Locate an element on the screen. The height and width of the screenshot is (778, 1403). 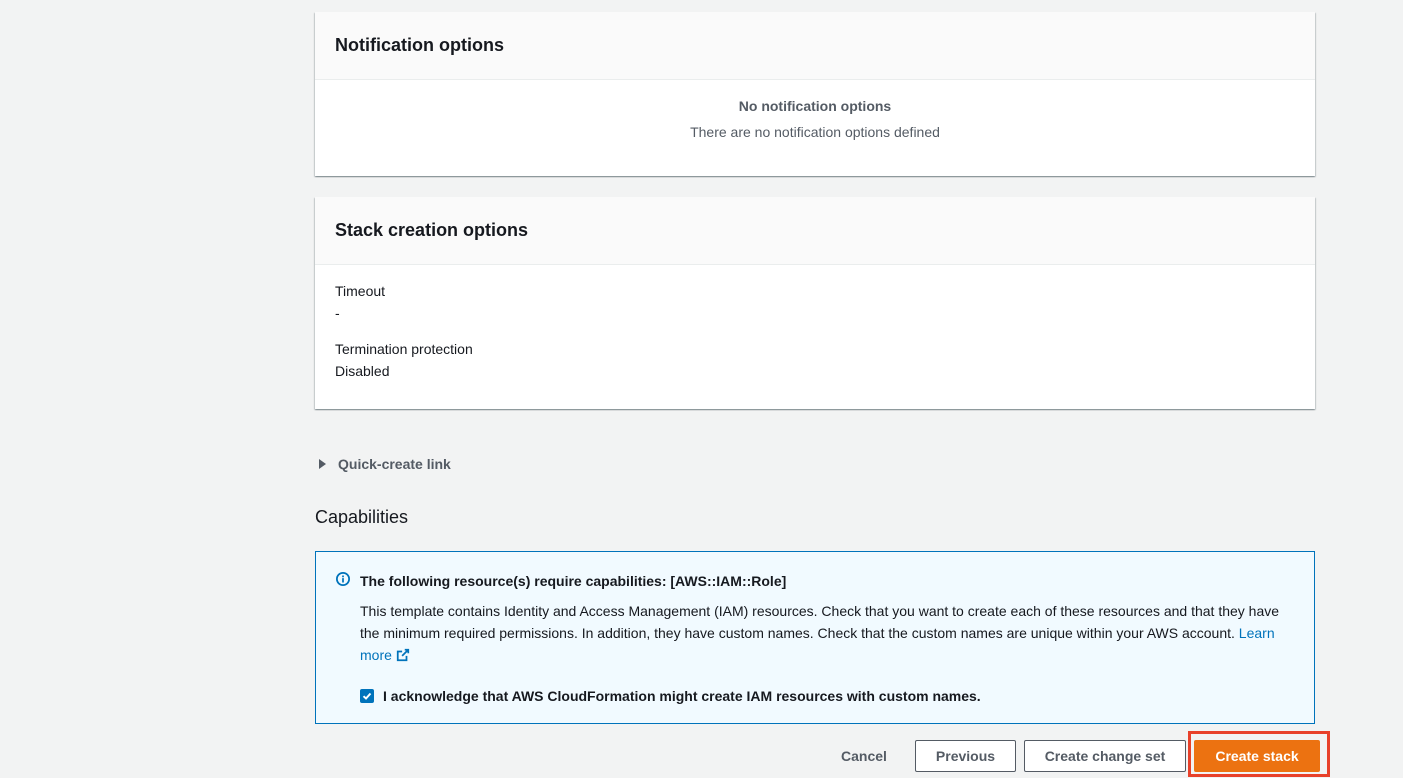
create-change-set-button: Create change set is located at coordinates (1105, 756).